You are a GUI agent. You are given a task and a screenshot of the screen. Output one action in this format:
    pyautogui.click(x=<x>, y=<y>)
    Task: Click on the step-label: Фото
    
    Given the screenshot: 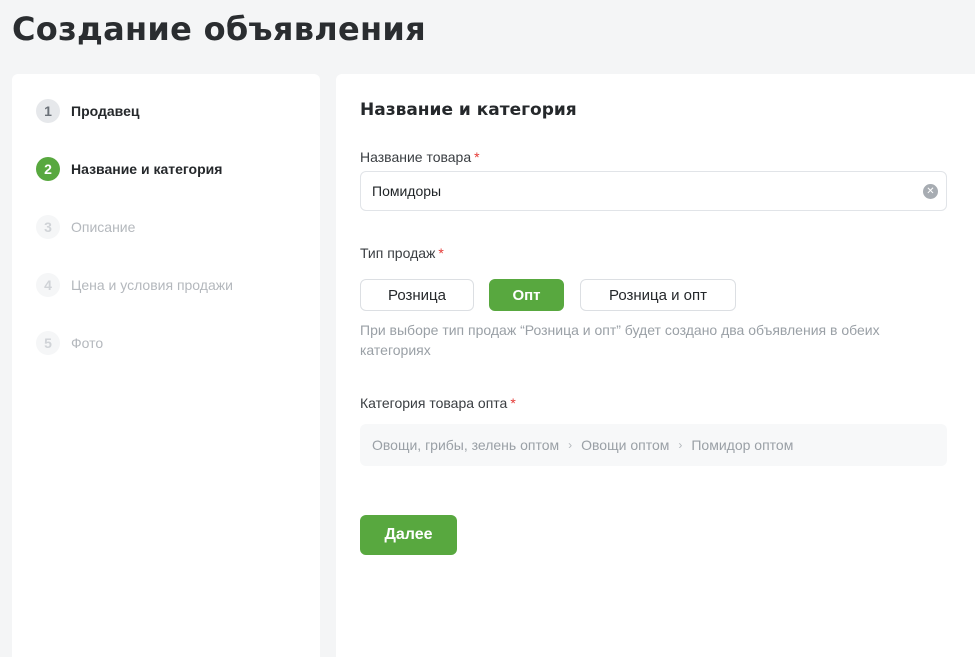 What is the action you would take?
    pyautogui.click(x=87, y=343)
    